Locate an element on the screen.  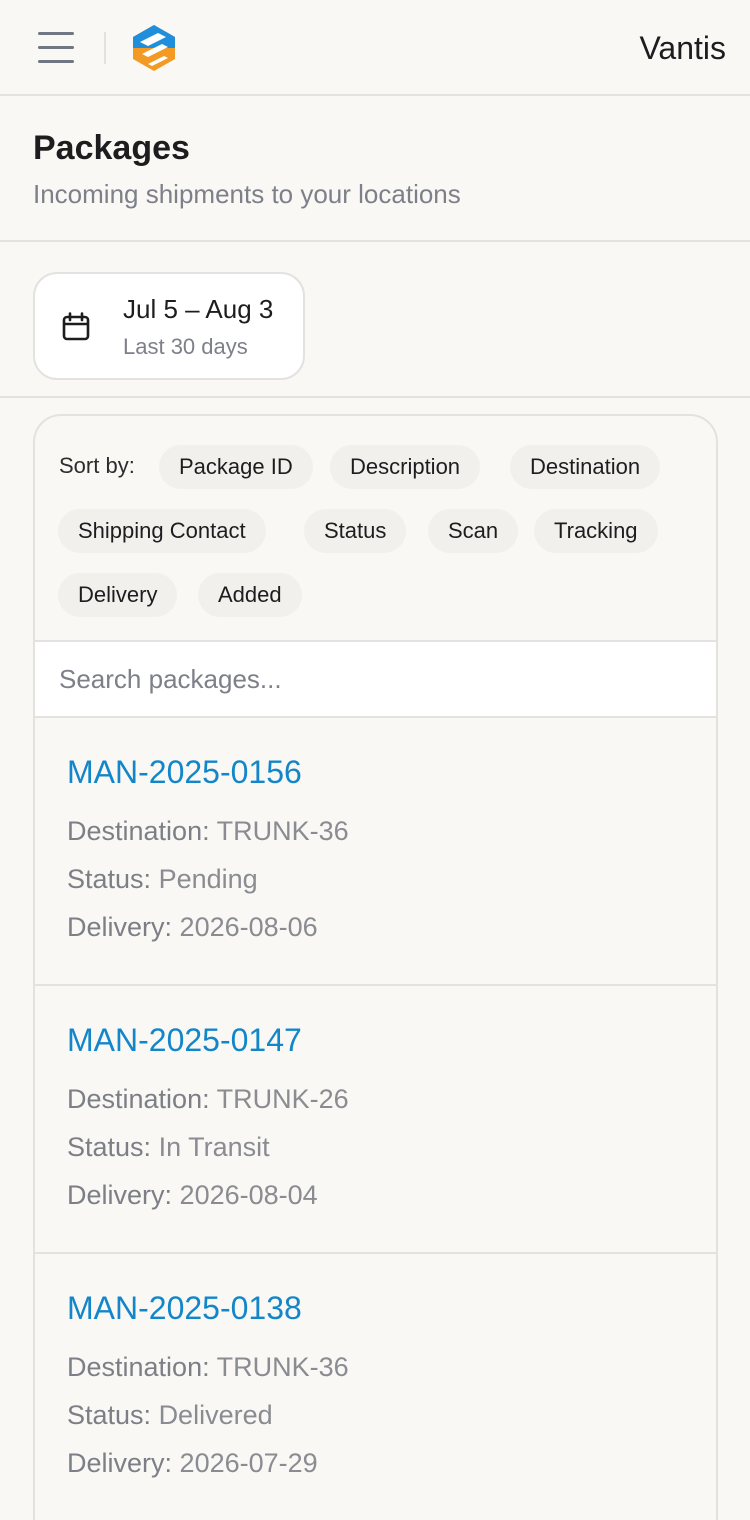
delivery-value: 2026-08-06 is located at coordinates (248, 927).